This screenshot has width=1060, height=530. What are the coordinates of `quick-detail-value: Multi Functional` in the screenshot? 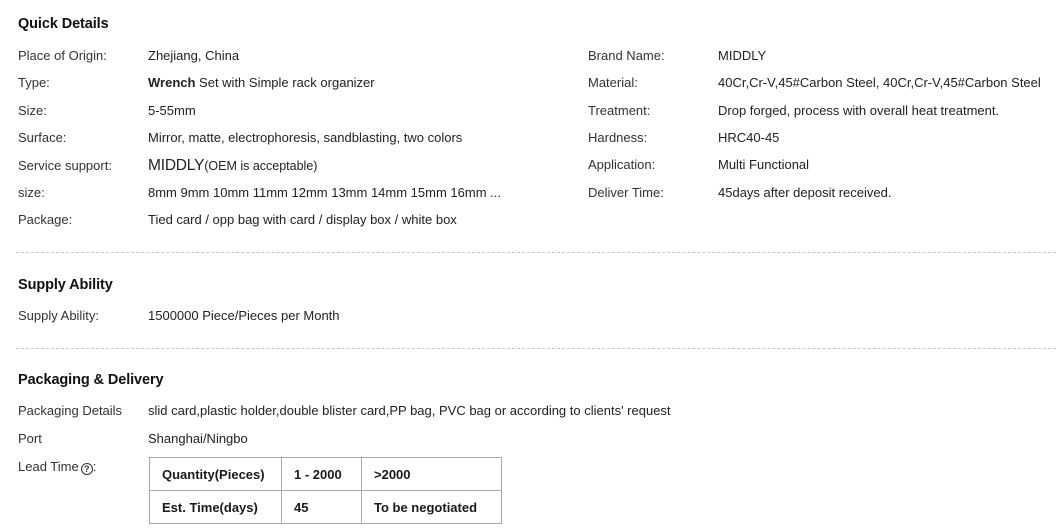 It's located at (764, 164).